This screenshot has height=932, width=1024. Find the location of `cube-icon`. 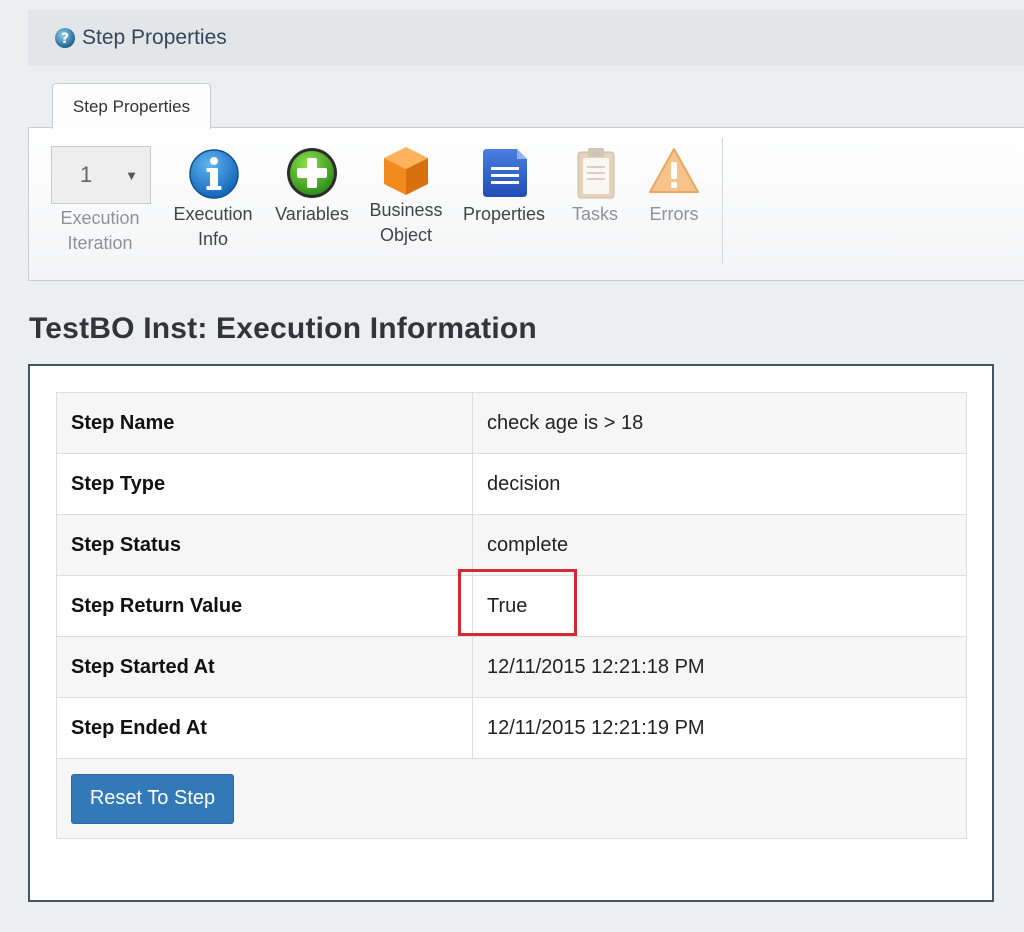

cube-icon is located at coordinates (406, 171).